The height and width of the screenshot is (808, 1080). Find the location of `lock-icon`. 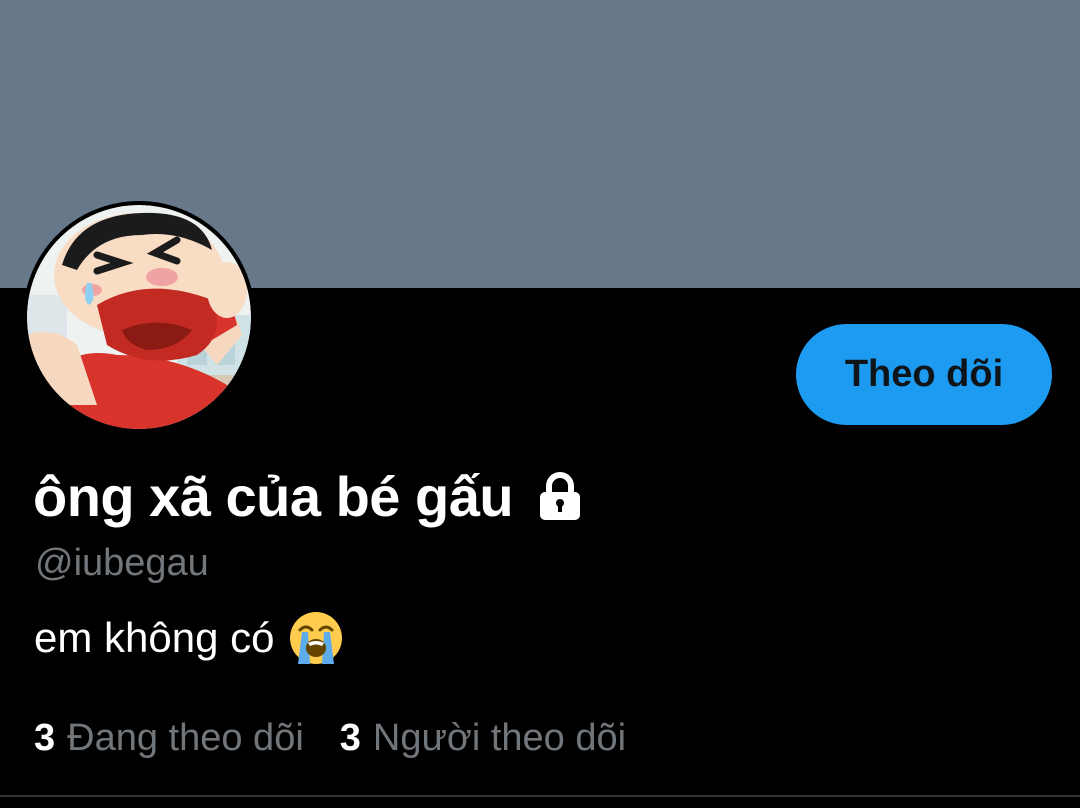

lock-icon is located at coordinates (560, 497).